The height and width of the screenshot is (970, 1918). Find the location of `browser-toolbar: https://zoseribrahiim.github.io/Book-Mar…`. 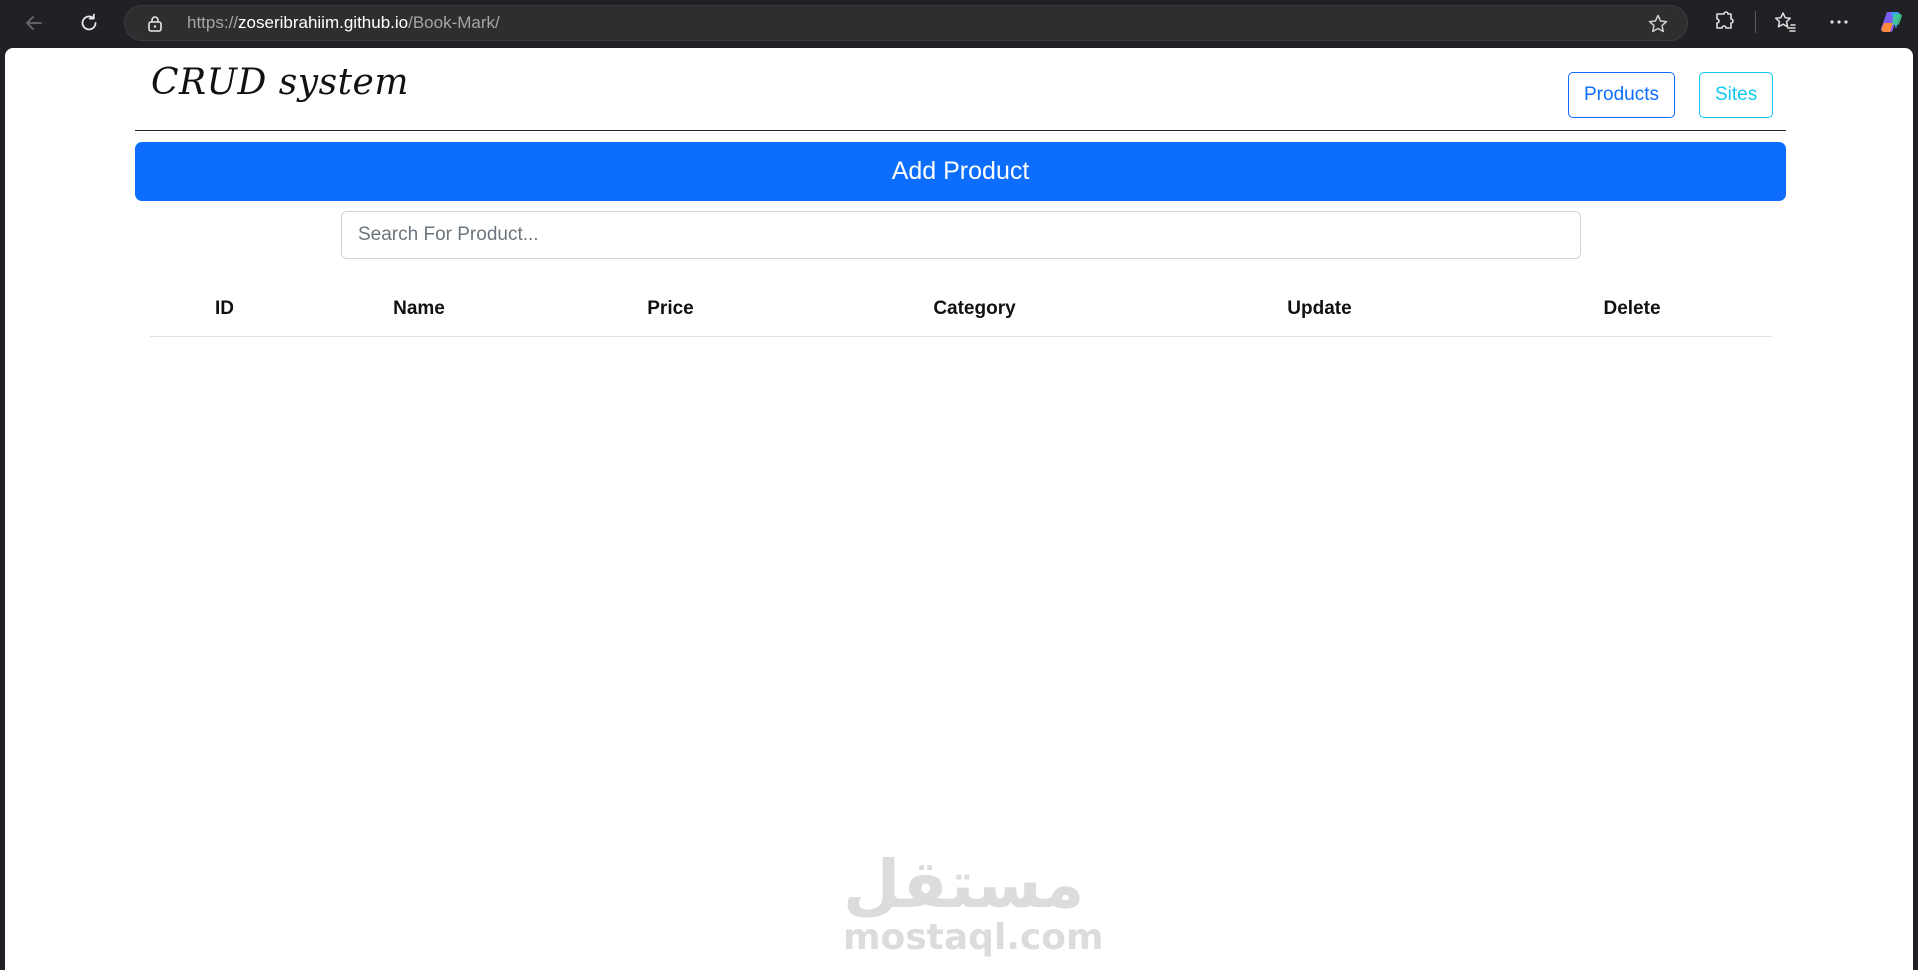

browser-toolbar: https://zoseribrahiim.github.io/Book-Mar… is located at coordinates (959, 23).